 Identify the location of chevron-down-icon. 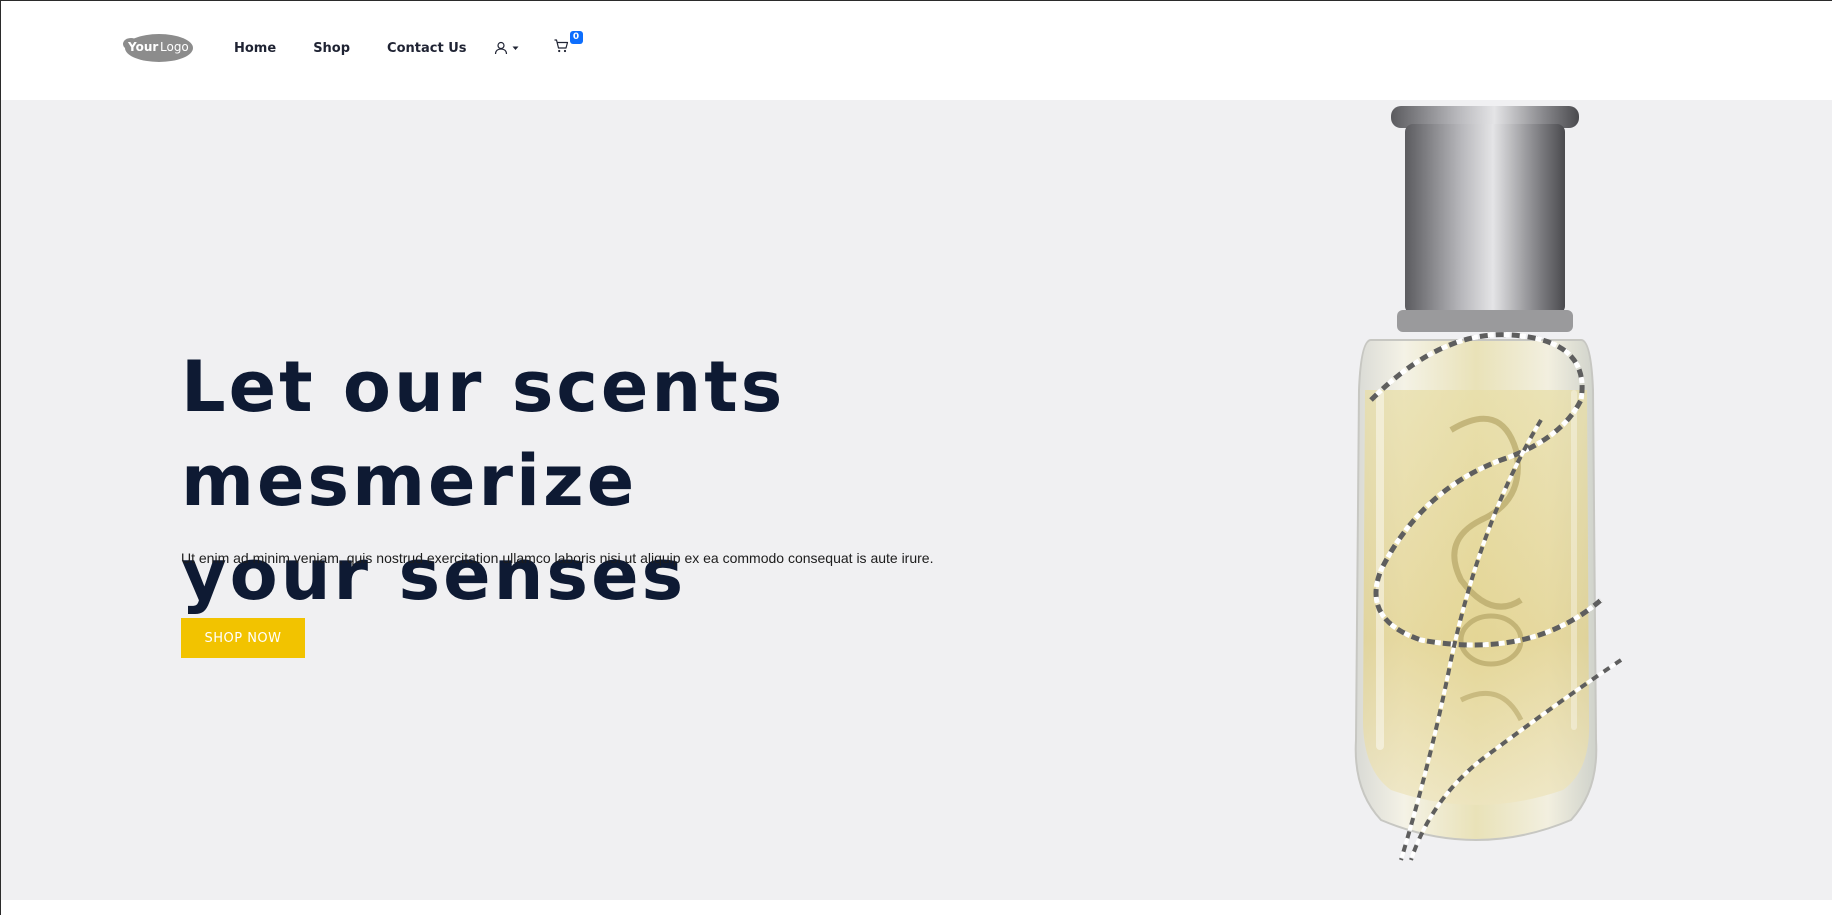
(515, 48).